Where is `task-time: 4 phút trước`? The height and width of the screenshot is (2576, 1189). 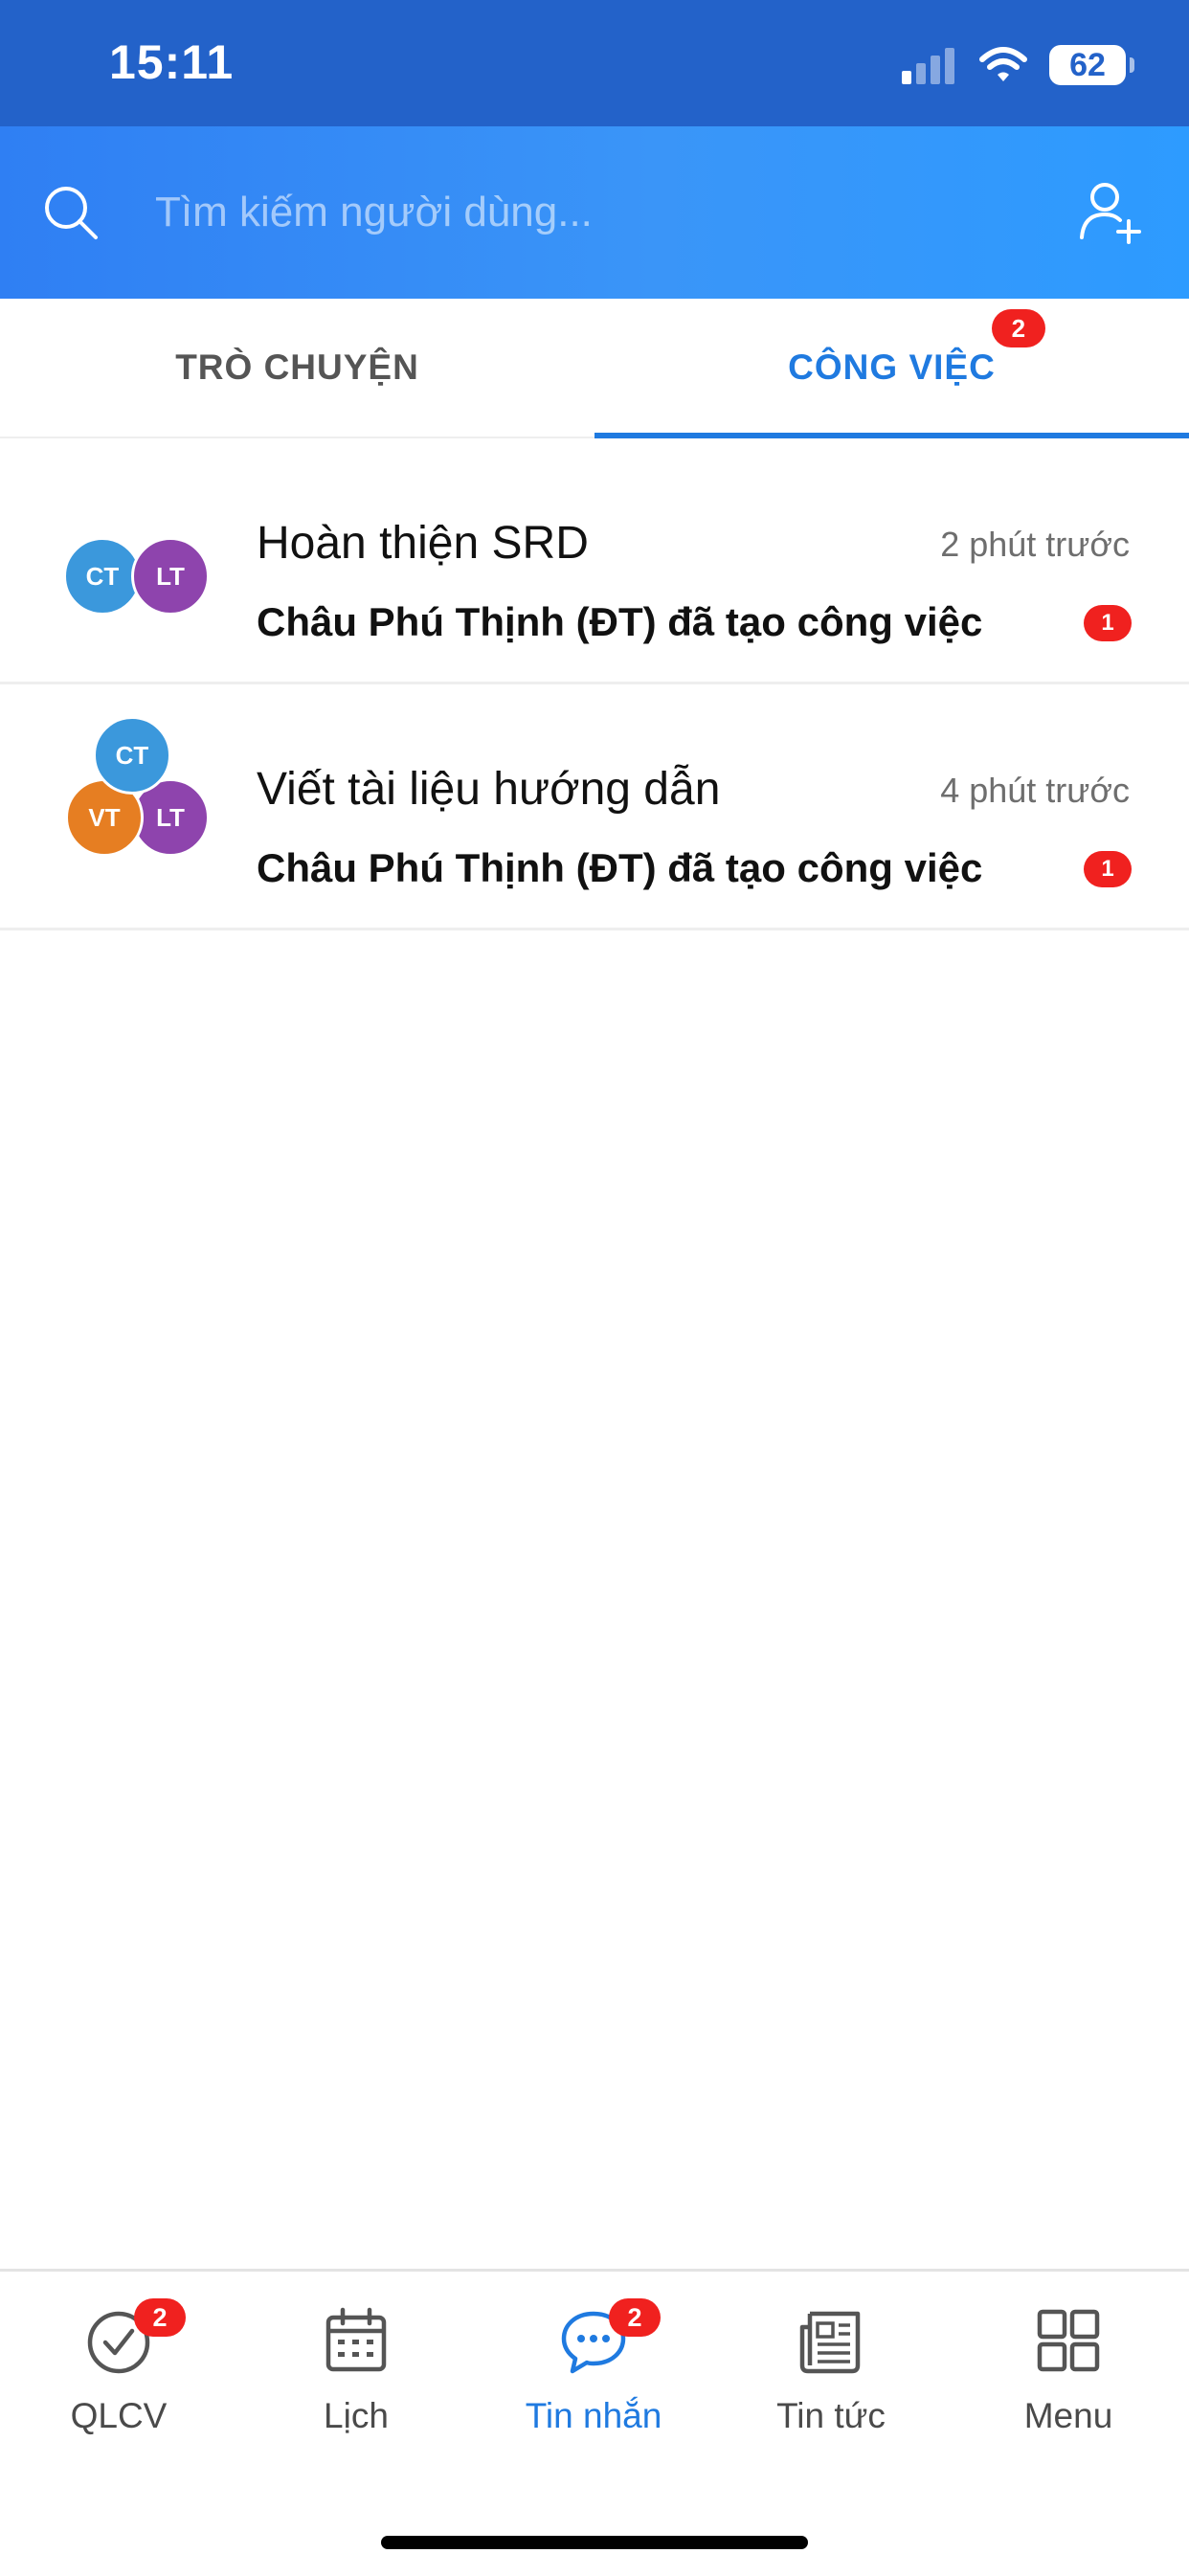 task-time: 4 phút trước is located at coordinates (1035, 791).